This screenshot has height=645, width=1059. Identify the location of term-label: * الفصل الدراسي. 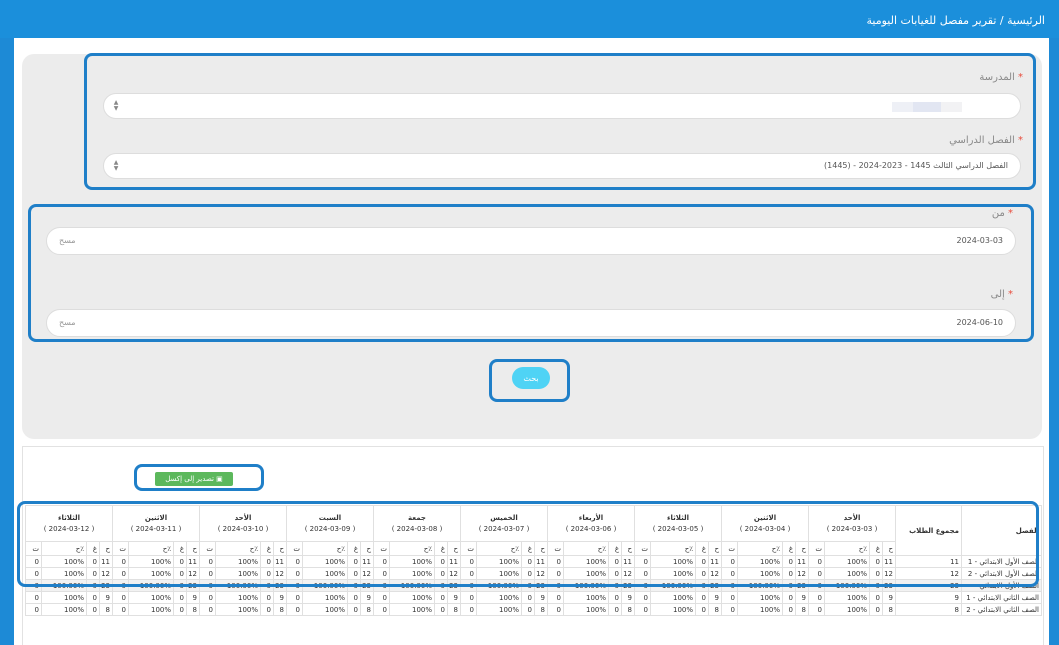
(986, 140).